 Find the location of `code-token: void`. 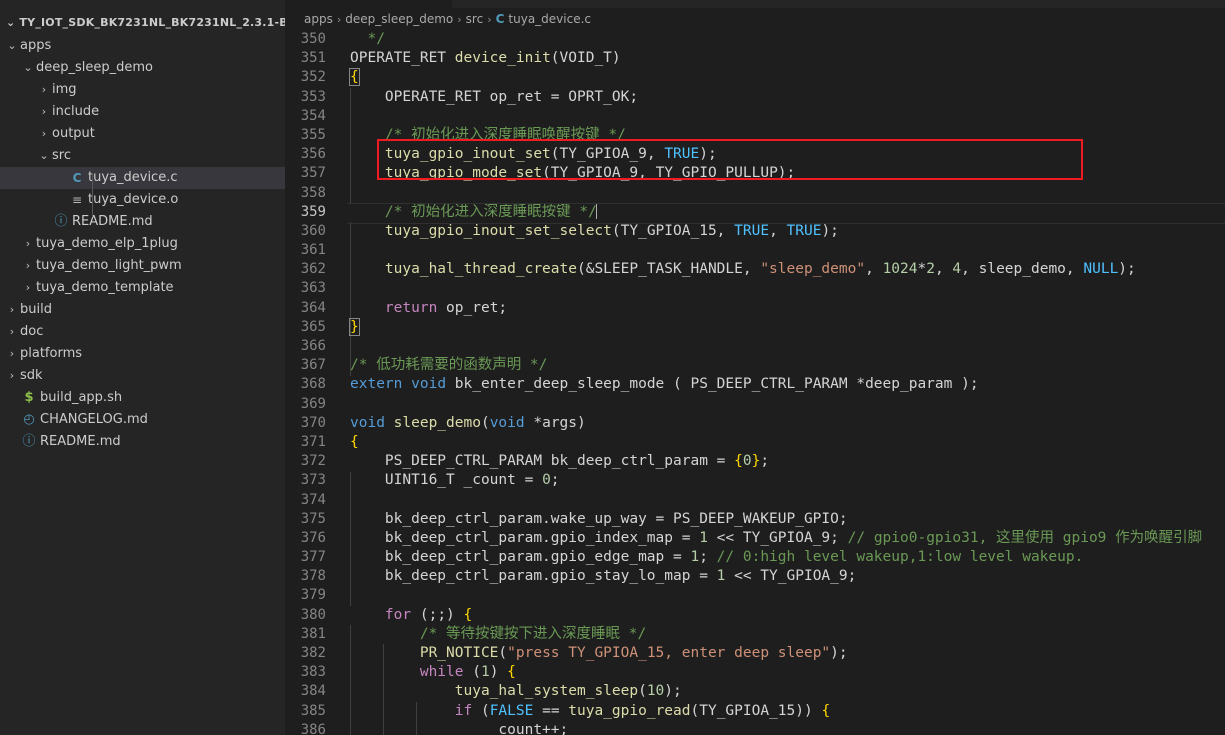

code-token: void is located at coordinates (507, 422).